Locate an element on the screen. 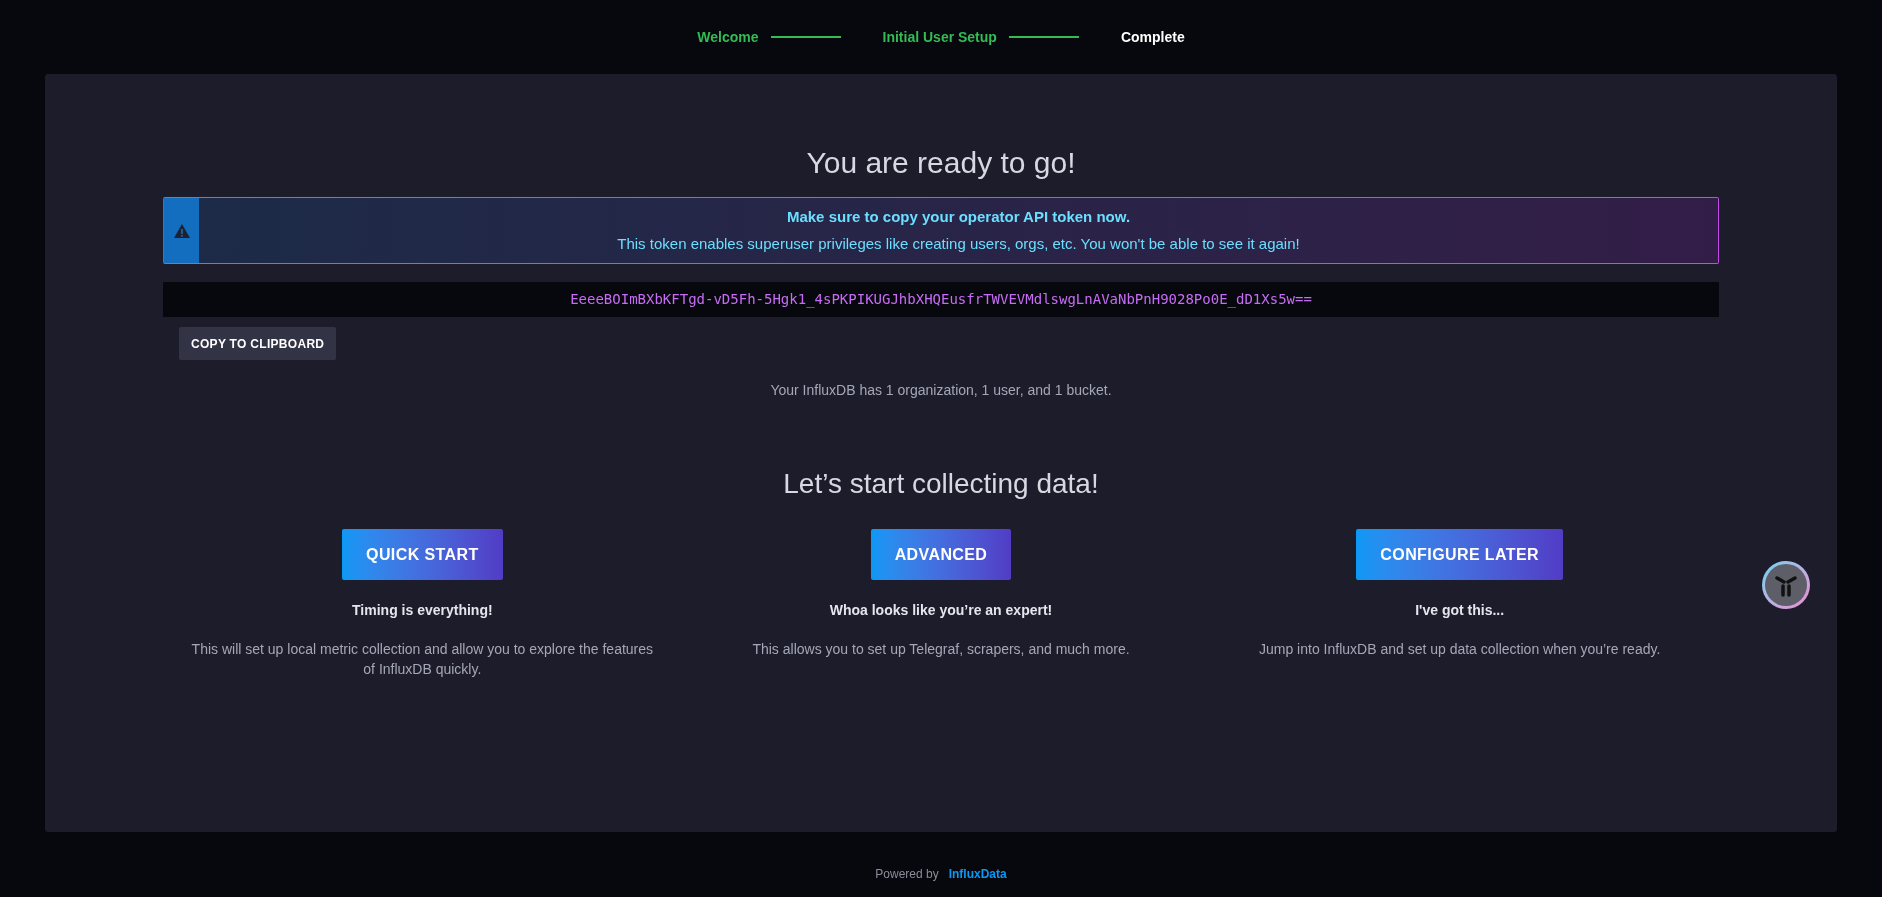 The width and height of the screenshot is (1882, 897). option-description: This will set up local metric collection and allow you to explore the features of InfluxDB quickly. is located at coordinates (422, 659).